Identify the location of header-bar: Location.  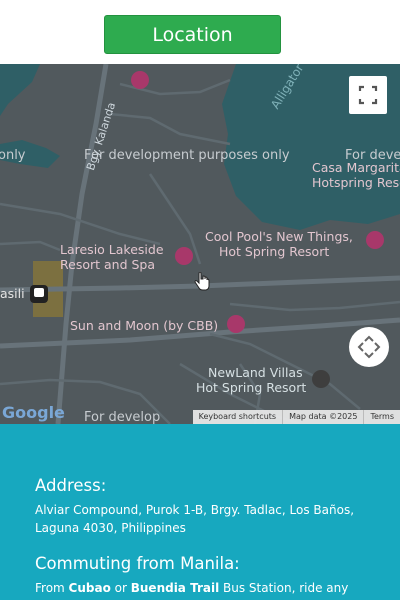
(200, 32).